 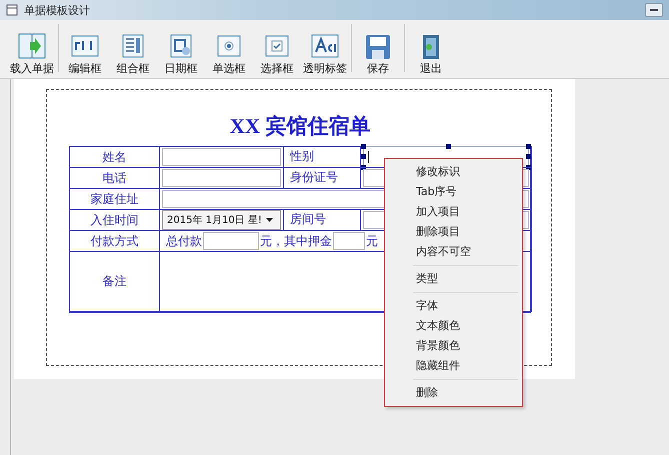 What do you see at coordinates (453, 326) in the screenshot?
I see `menu-item: 文本颜色` at bounding box center [453, 326].